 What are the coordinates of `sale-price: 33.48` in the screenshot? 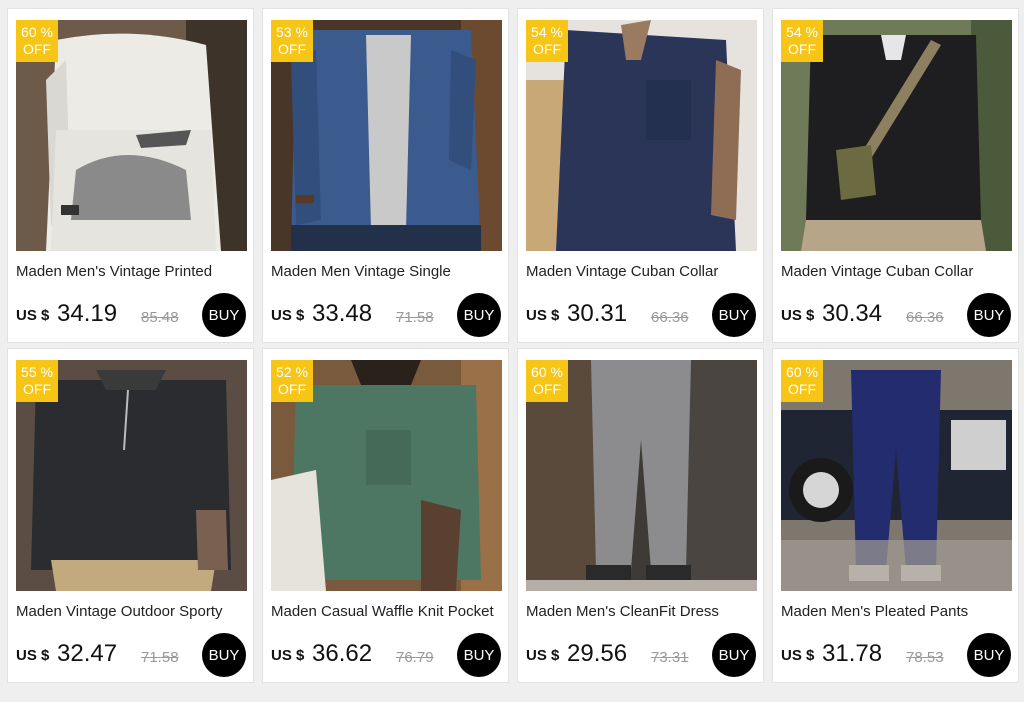 It's located at (342, 313).